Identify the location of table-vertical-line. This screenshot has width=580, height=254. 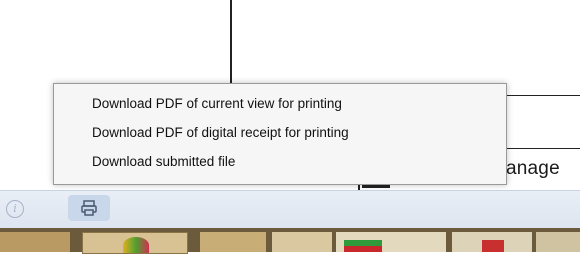
(231, 47).